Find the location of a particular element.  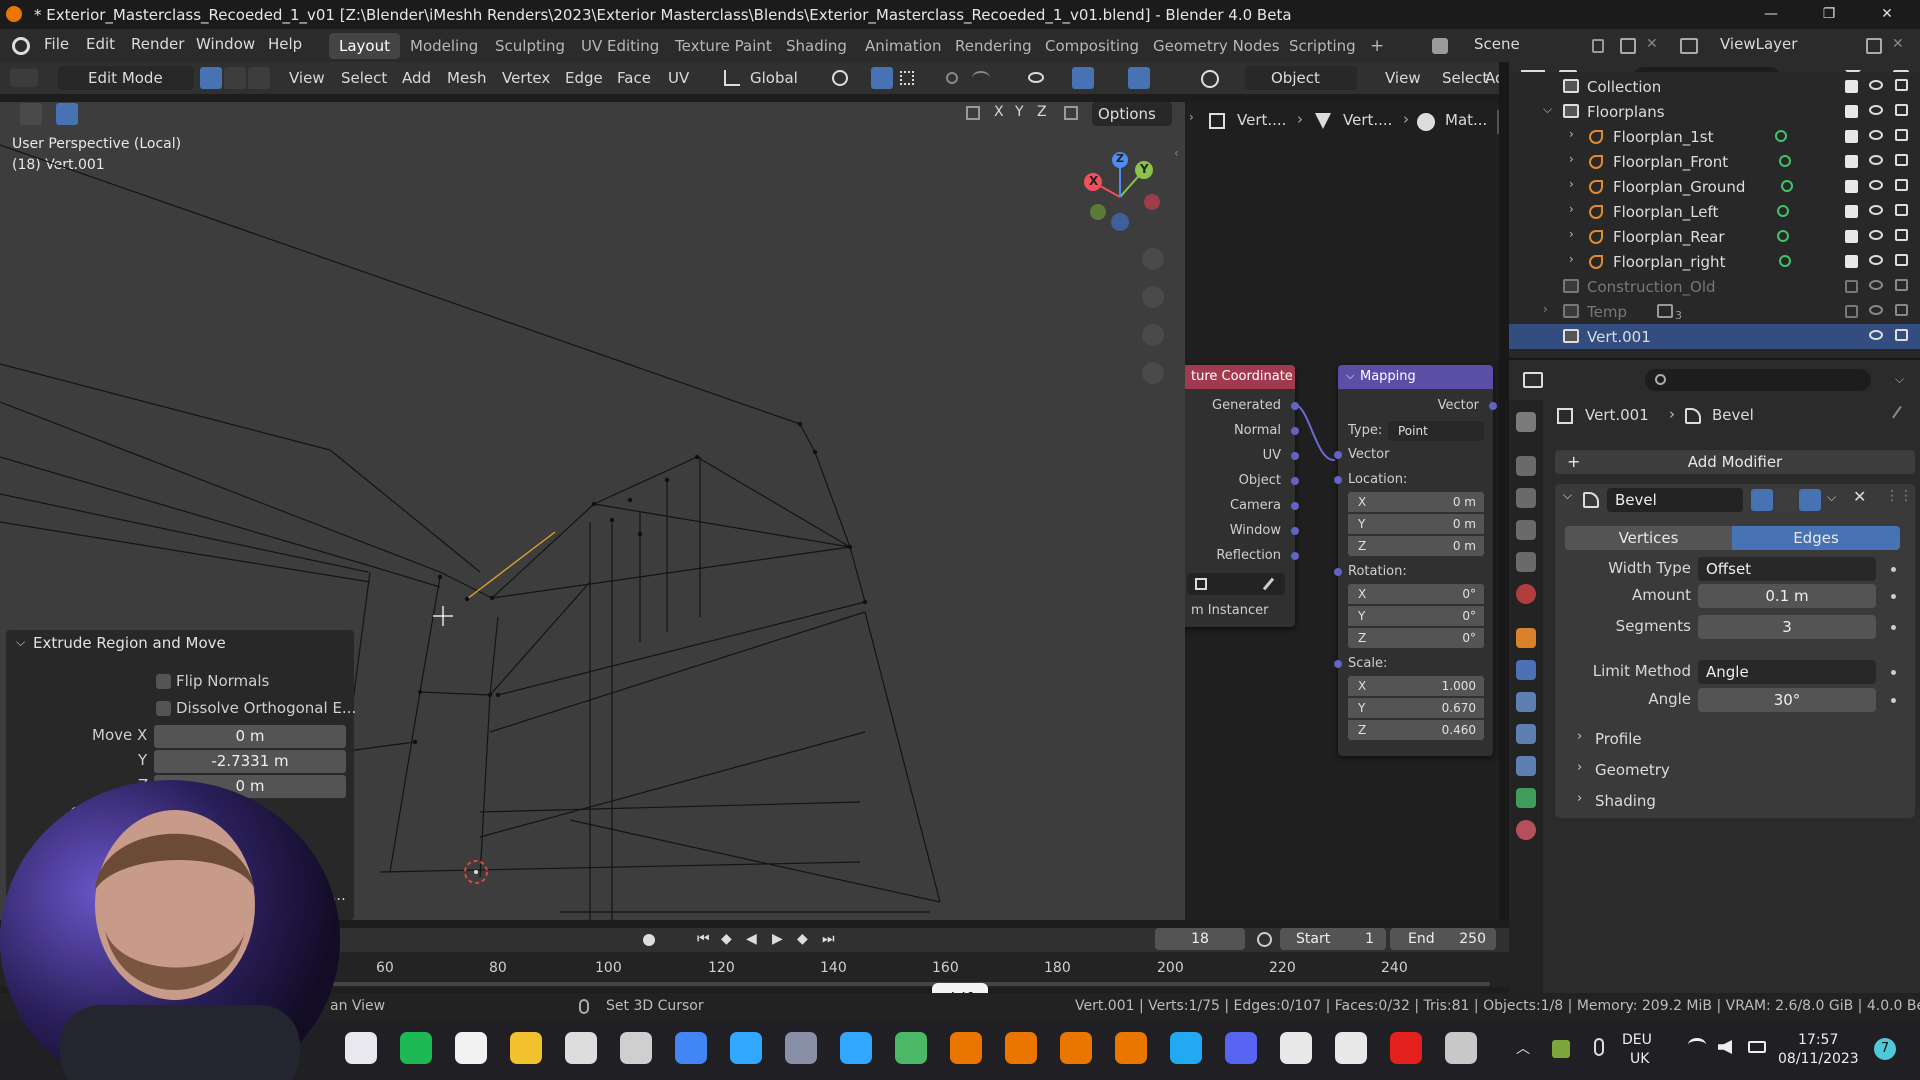

particles-tab-icon is located at coordinates (1526, 702).